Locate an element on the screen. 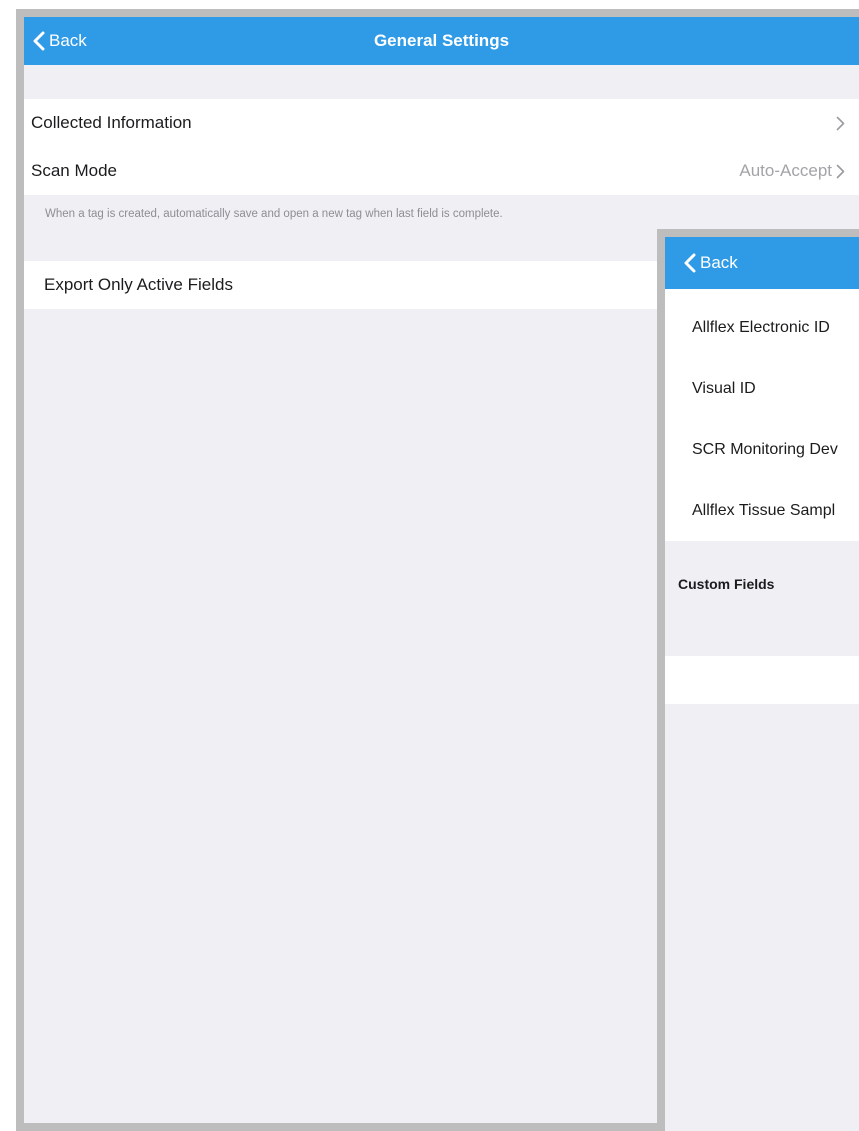 This screenshot has width=859, height=1131. page-title: General Settings is located at coordinates (441, 40).